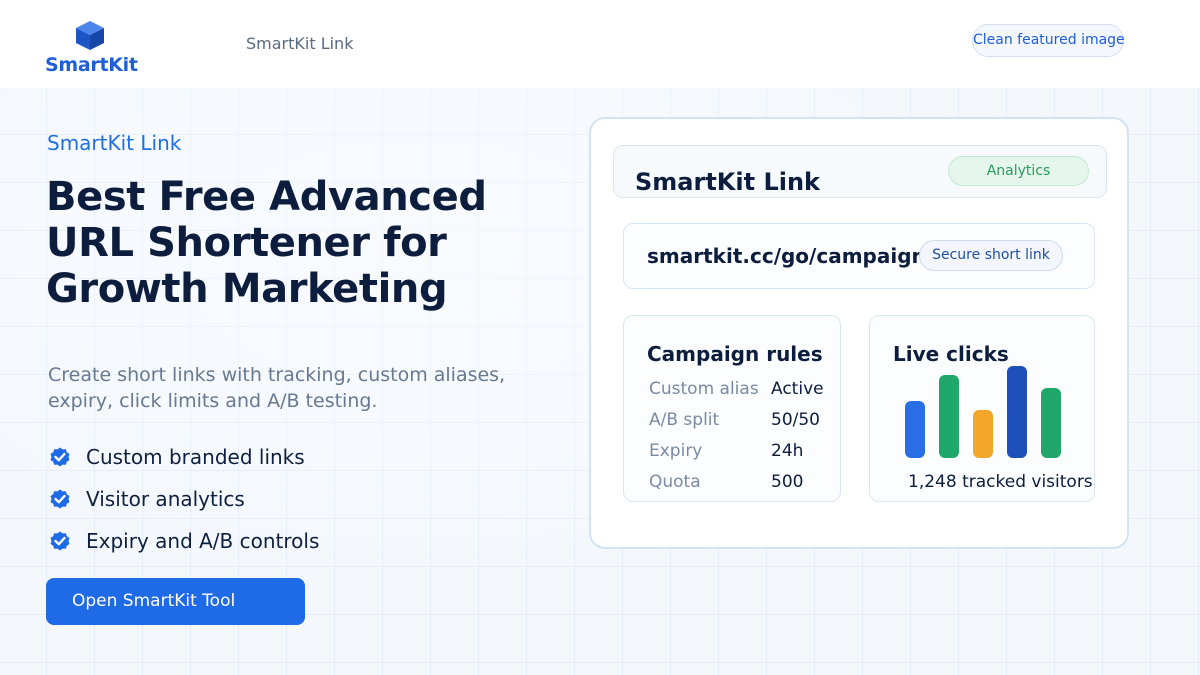 The image size is (1200, 675). I want to click on secure-link-badge: Secure short link, so click(991, 255).